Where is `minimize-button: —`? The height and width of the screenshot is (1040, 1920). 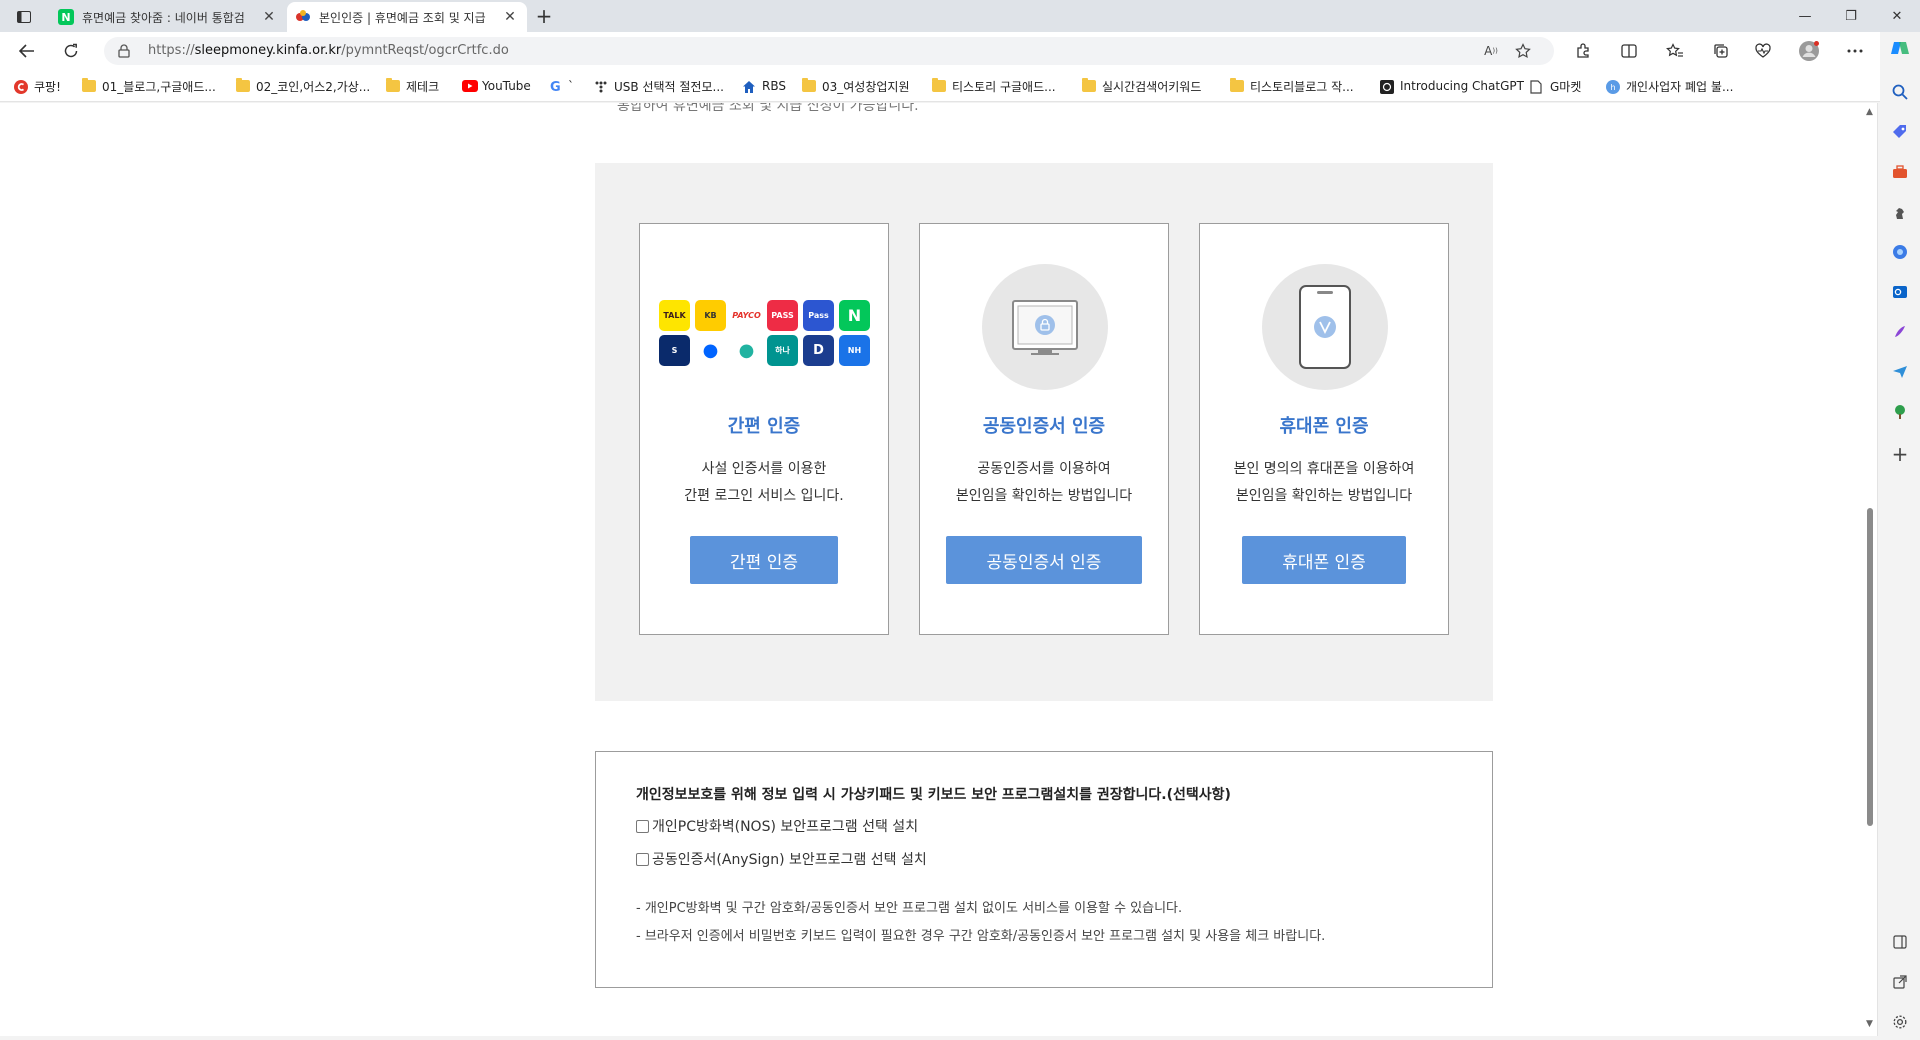 minimize-button: — is located at coordinates (1805, 16).